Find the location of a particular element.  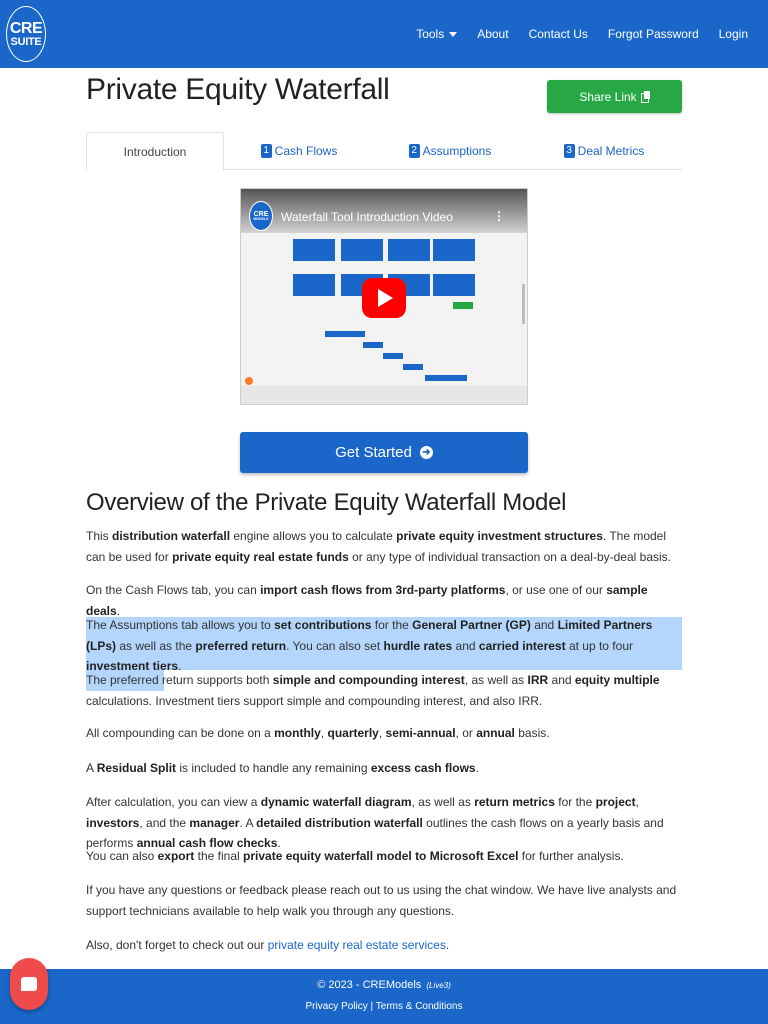

emphasis-text: private equity investment structures is located at coordinates (499, 536).